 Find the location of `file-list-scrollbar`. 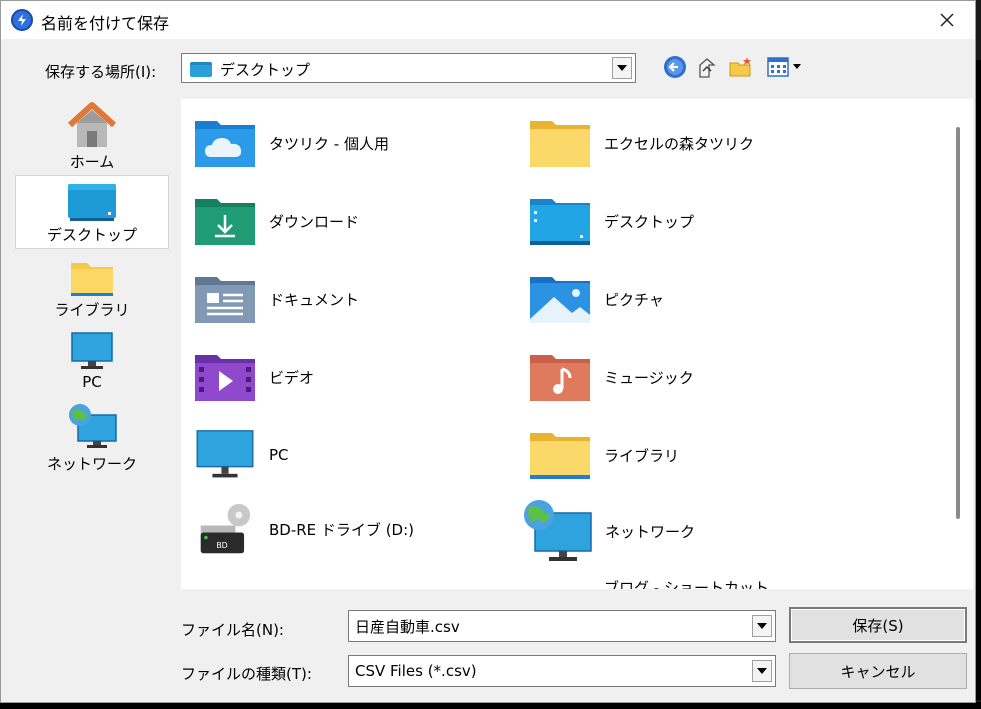

file-list-scrollbar is located at coordinates (958, 344).